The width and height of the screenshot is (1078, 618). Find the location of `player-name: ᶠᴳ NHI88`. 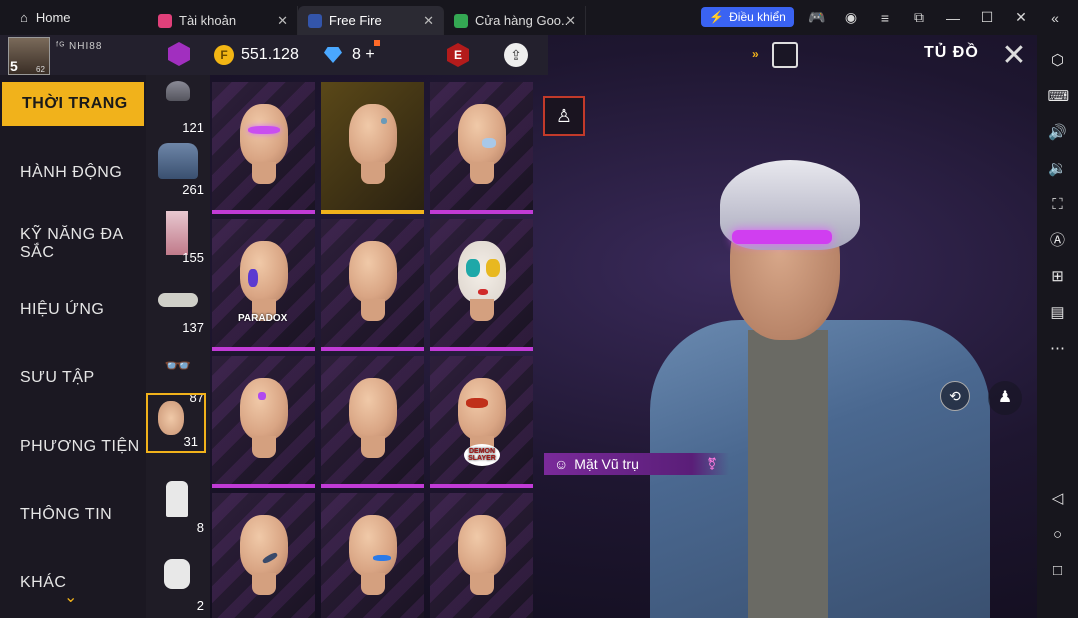

player-name: ᶠᴳ NHI88 is located at coordinates (79, 46).